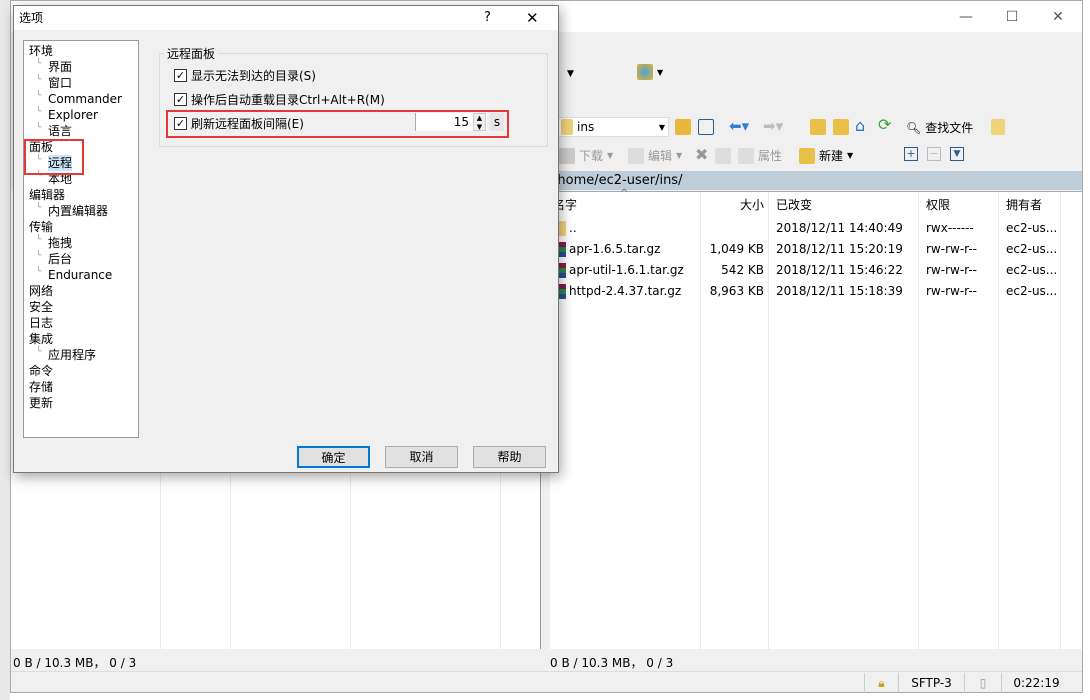 The height and width of the screenshot is (700, 1090). Describe the element at coordinates (773, 126) in the screenshot. I see `forward-icon: ➡▾` at that location.